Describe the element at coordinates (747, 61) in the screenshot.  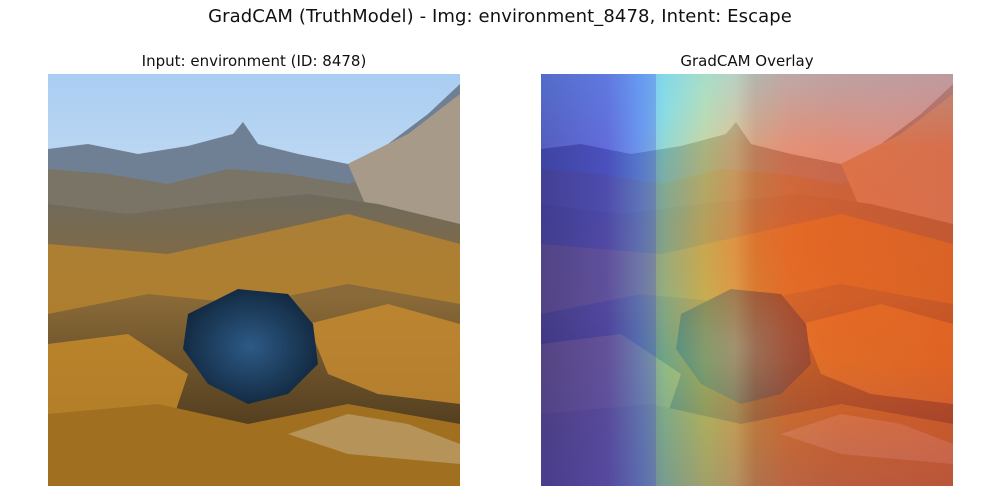
I see `overlay-panel-title: GradCAM Overlay` at that location.